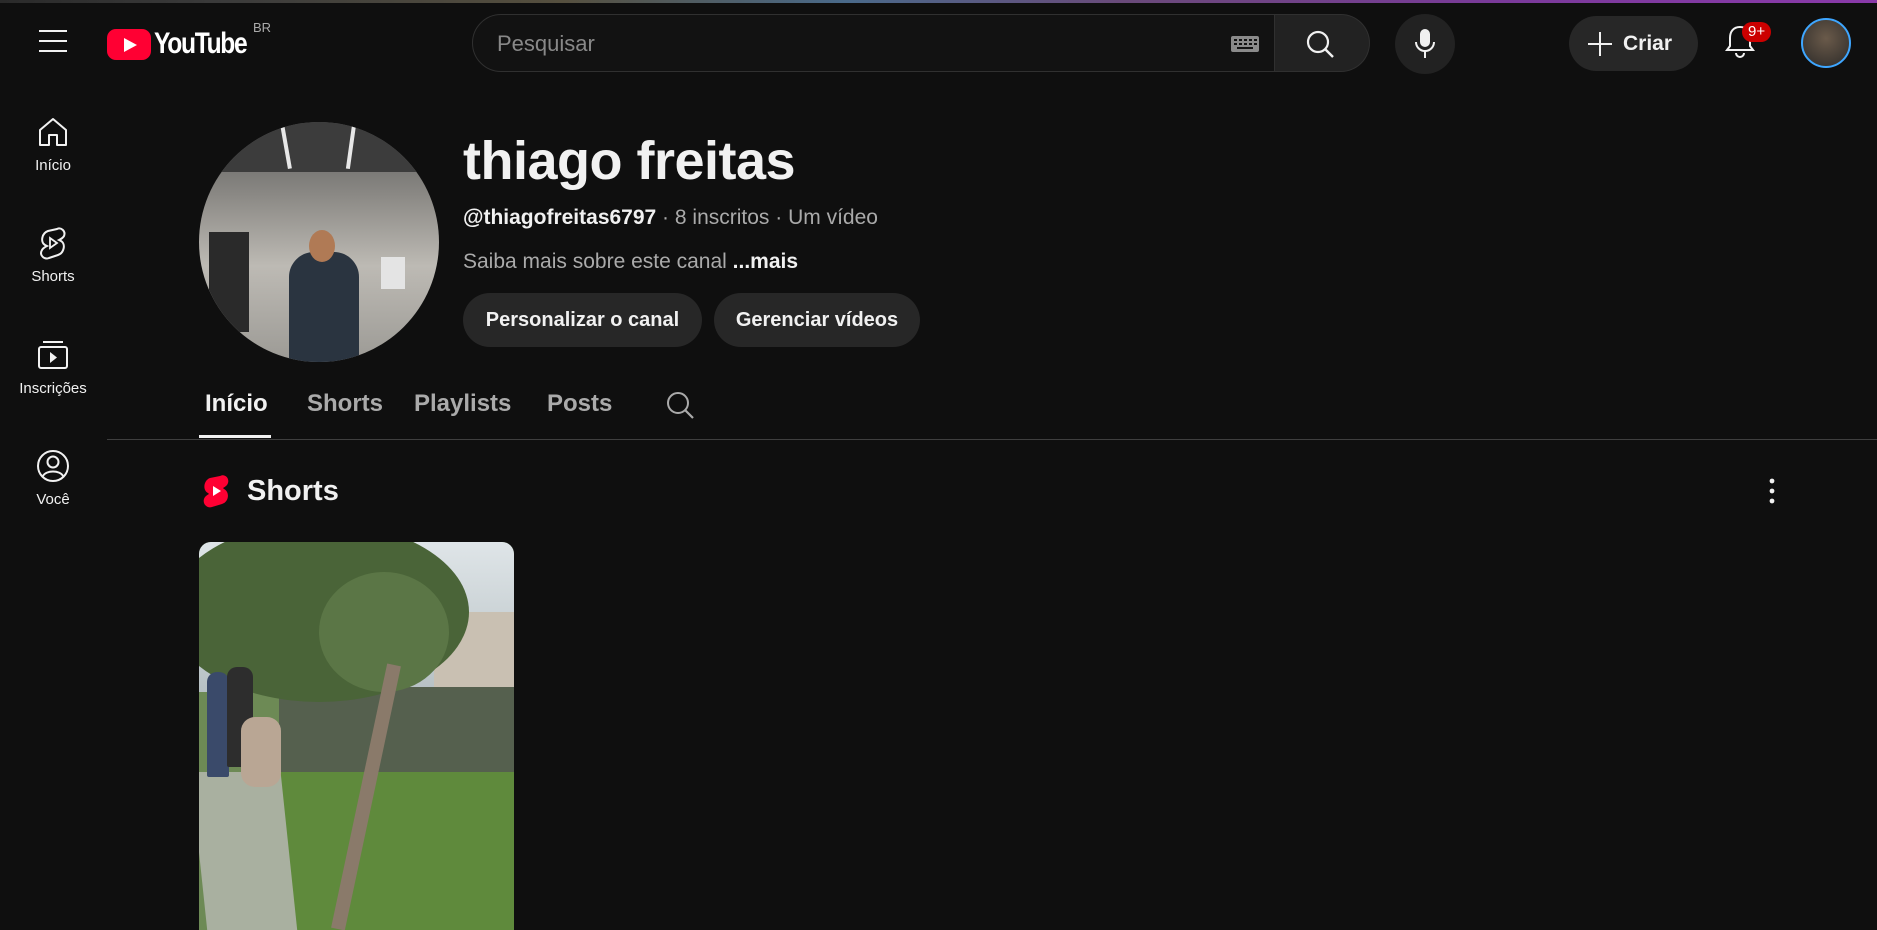 This screenshot has height=930, width=1877. What do you see at coordinates (857, 44) in the screenshot?
I see `search-input` at bounding box center [857, 44].